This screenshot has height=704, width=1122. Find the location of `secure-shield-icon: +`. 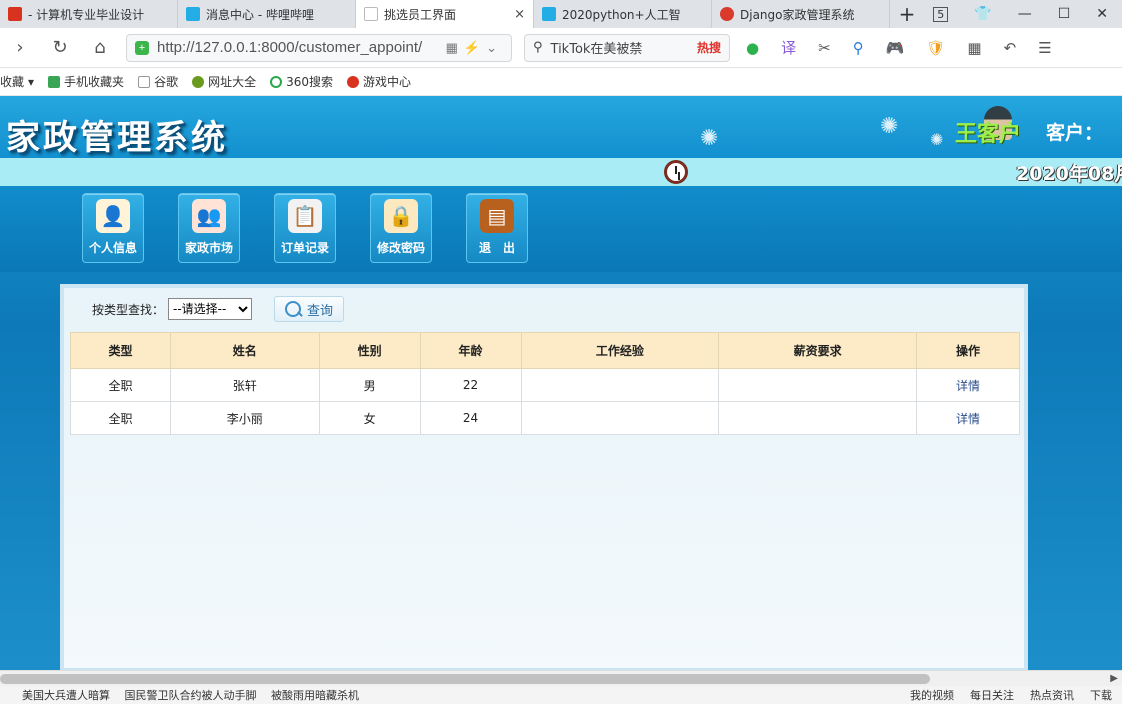

secure-shield-icon: + is located at coordinates (142, 47).